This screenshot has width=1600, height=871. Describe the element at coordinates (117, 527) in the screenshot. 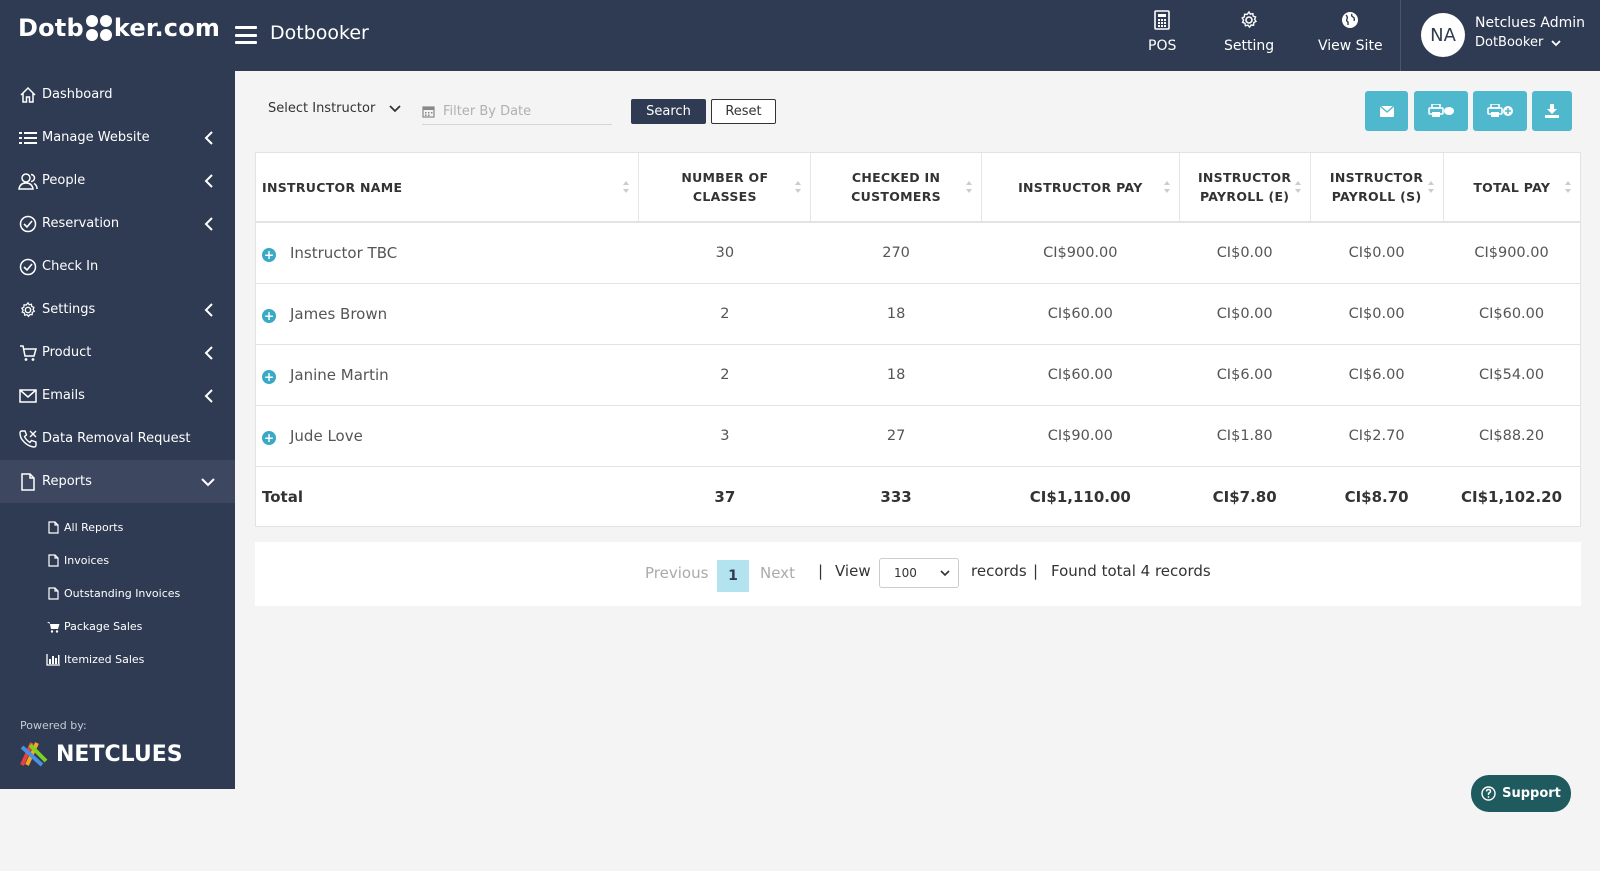

I see `sidebar-subitem-all-reports: All Reports` at that location.